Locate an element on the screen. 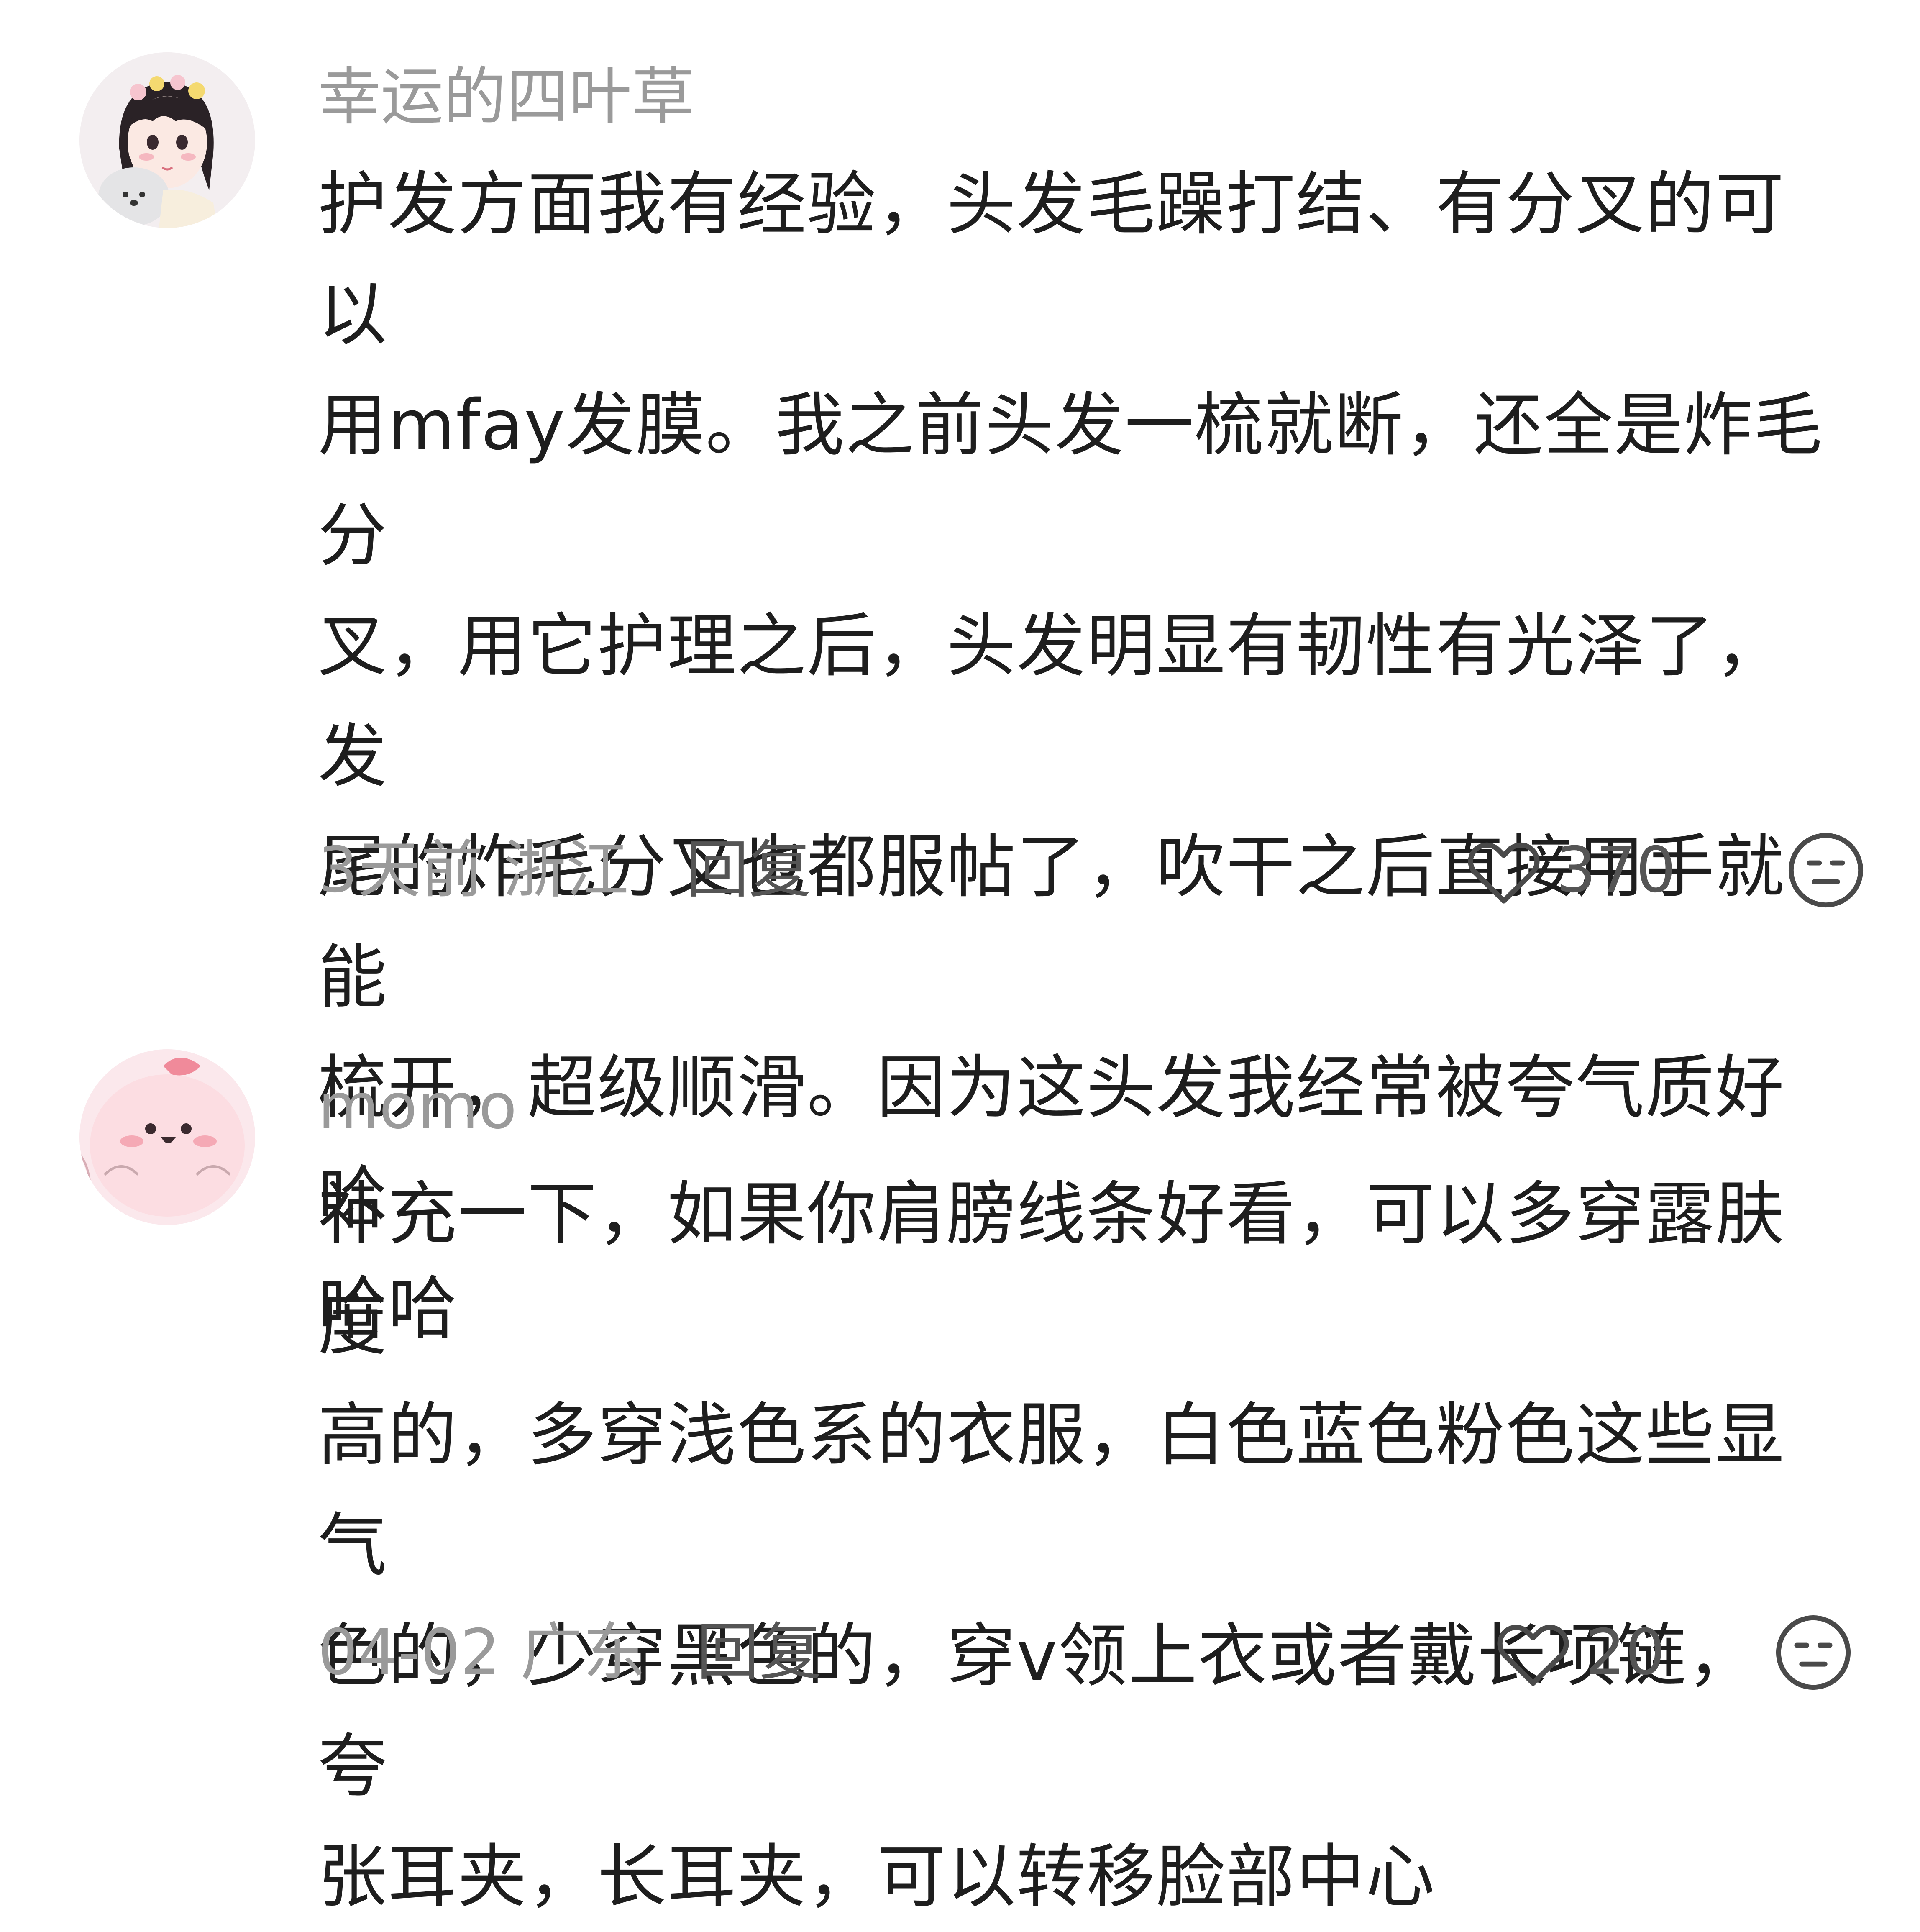  comment-line: 用mfay发膜。我之前头发一梳就断，还全是炸毛分 is located at coordinates (1070, 480).